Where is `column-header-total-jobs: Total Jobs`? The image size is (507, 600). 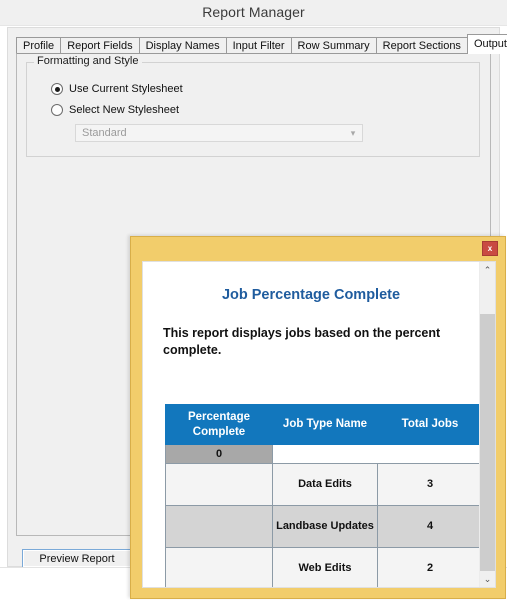 column-header-total-jobs: Total Jobs is located at coordinates (428, 424).